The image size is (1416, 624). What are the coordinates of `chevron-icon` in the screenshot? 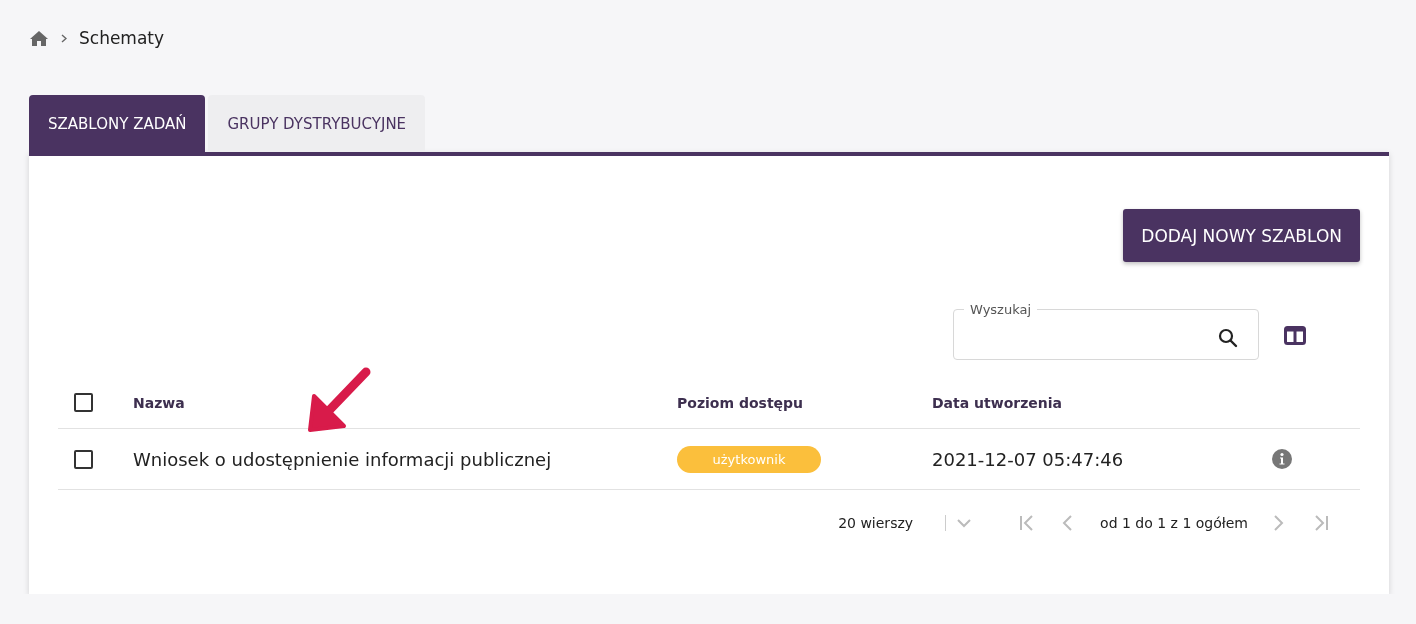 It's located at (64, 38).